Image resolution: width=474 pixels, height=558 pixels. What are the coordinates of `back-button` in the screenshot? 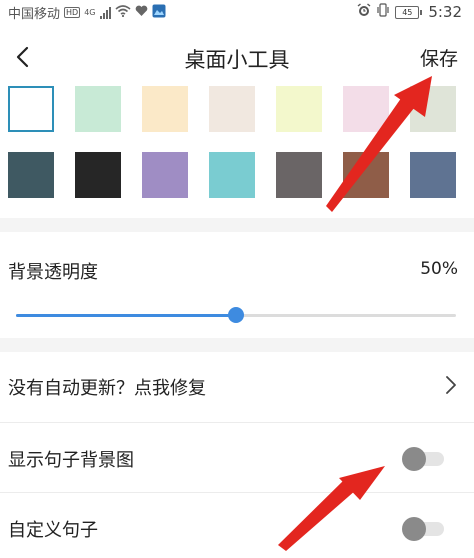 It's located at (23, 57).